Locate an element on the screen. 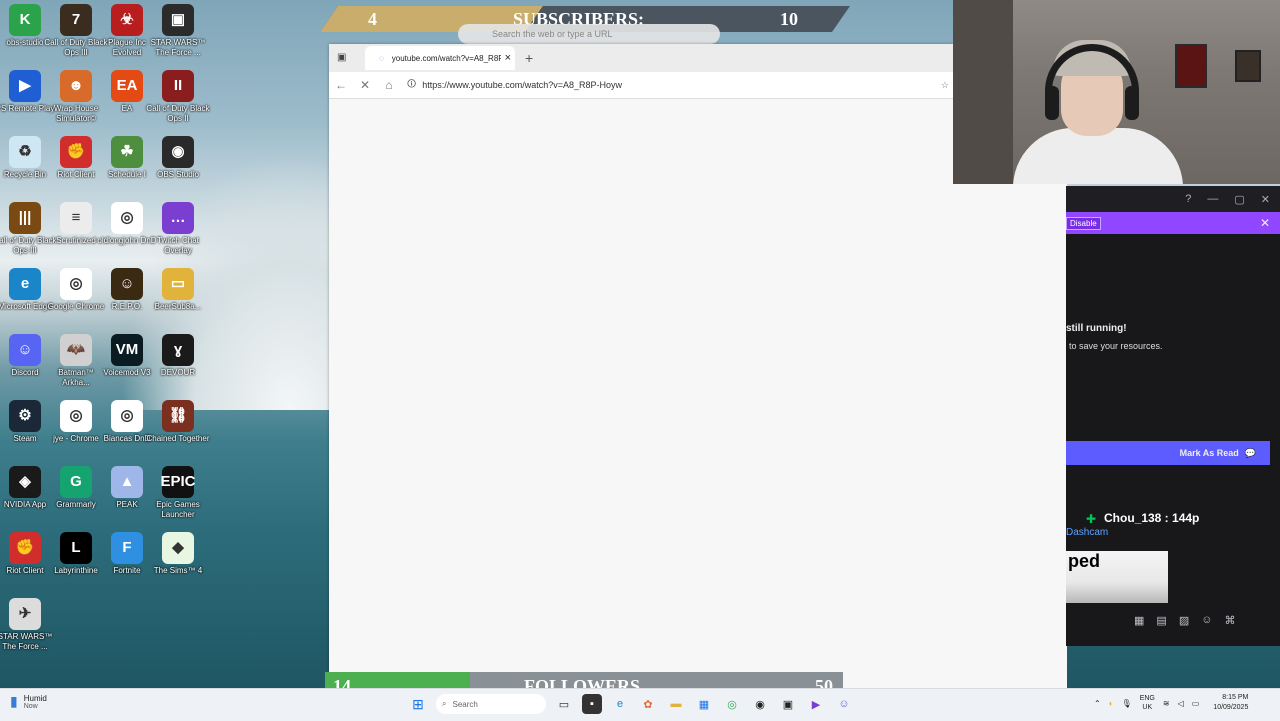  language-region: UK is located at coordinates (1147, 707).